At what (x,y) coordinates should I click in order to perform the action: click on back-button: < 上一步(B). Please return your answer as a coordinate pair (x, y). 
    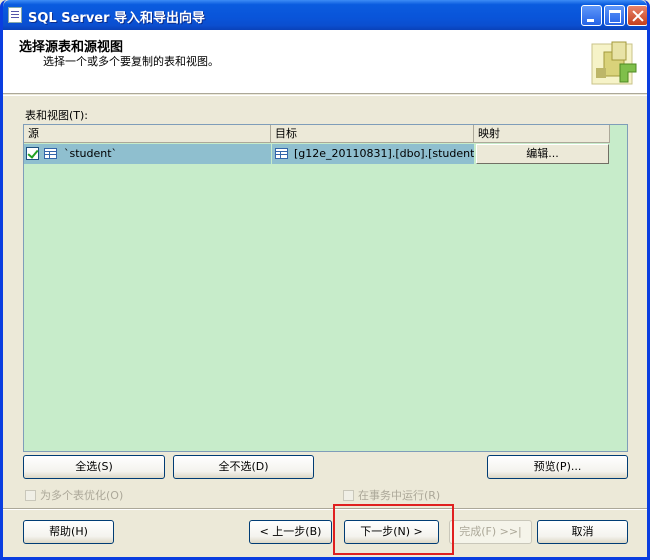
    Looking at the image, I should click on (290, 532).